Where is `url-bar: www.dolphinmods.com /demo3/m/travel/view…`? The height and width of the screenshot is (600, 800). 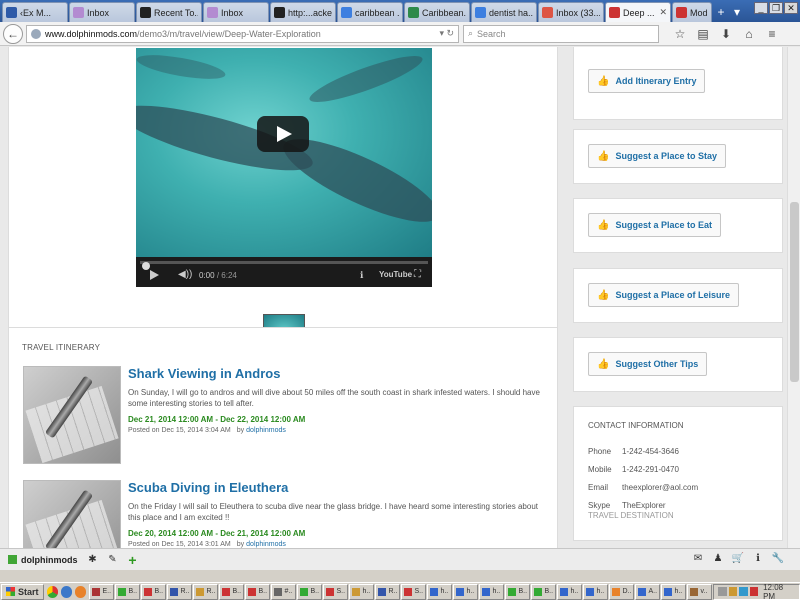 url-bar: www.dolphinmods.com /demo3/m/travel/view… is located at coordinates (242, 33).